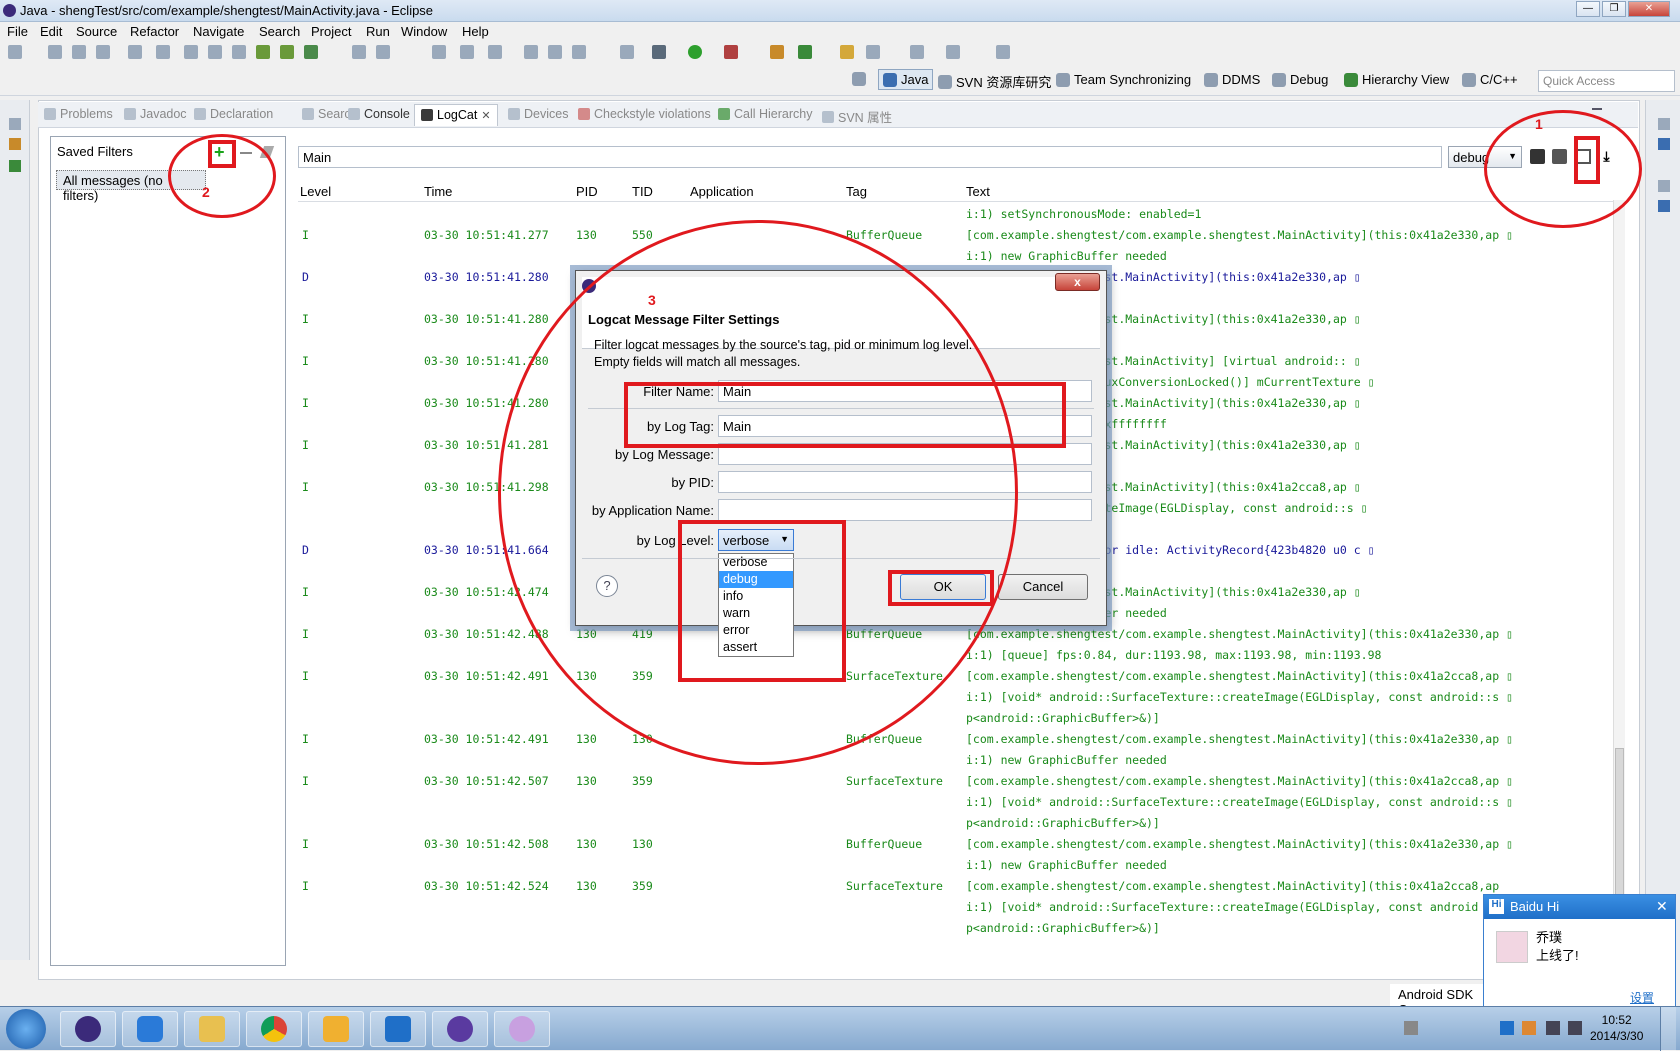  Describe the element at coordinates (870, 157) in the screenshot. I see `logcat-search-input: Main` at that location.